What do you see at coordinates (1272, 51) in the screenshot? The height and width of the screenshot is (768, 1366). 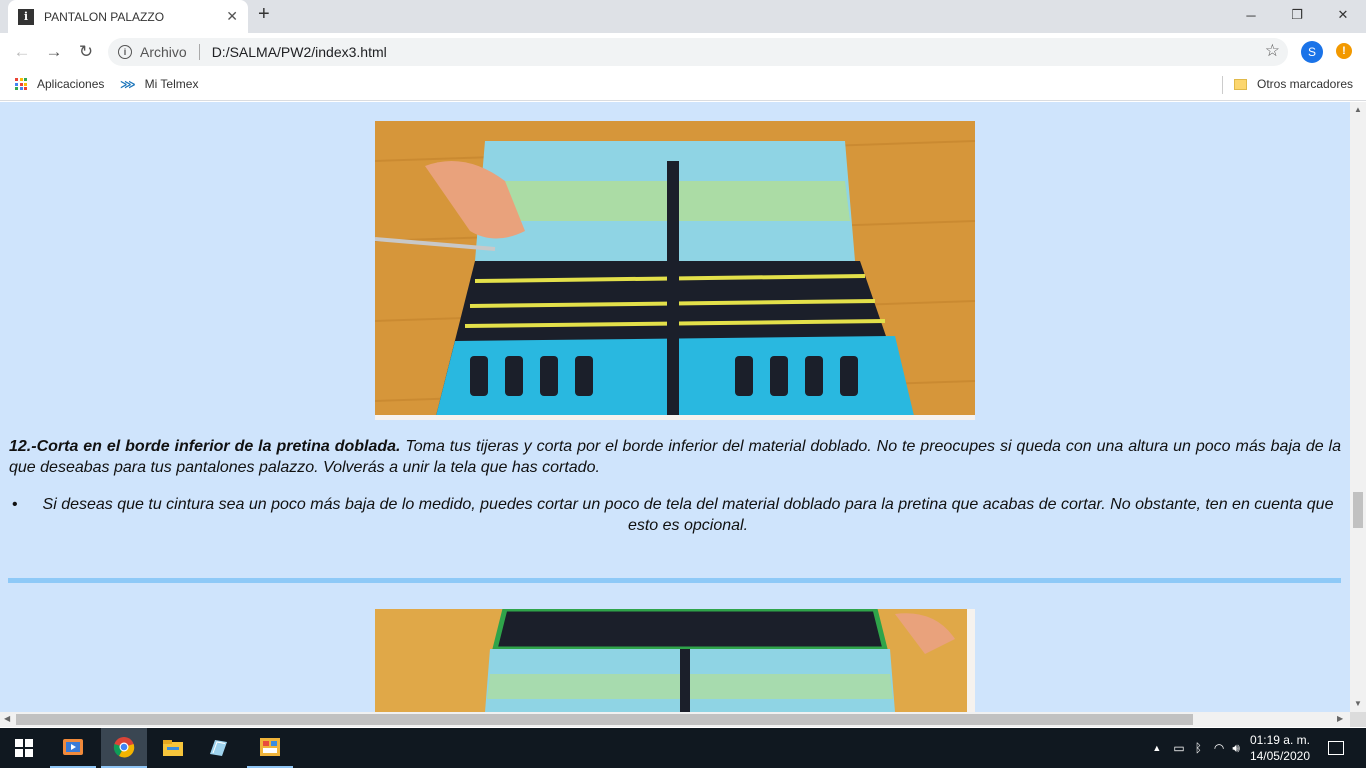 I see `bookmark-star-icon: ☆` at bounding box center [1272, 51].